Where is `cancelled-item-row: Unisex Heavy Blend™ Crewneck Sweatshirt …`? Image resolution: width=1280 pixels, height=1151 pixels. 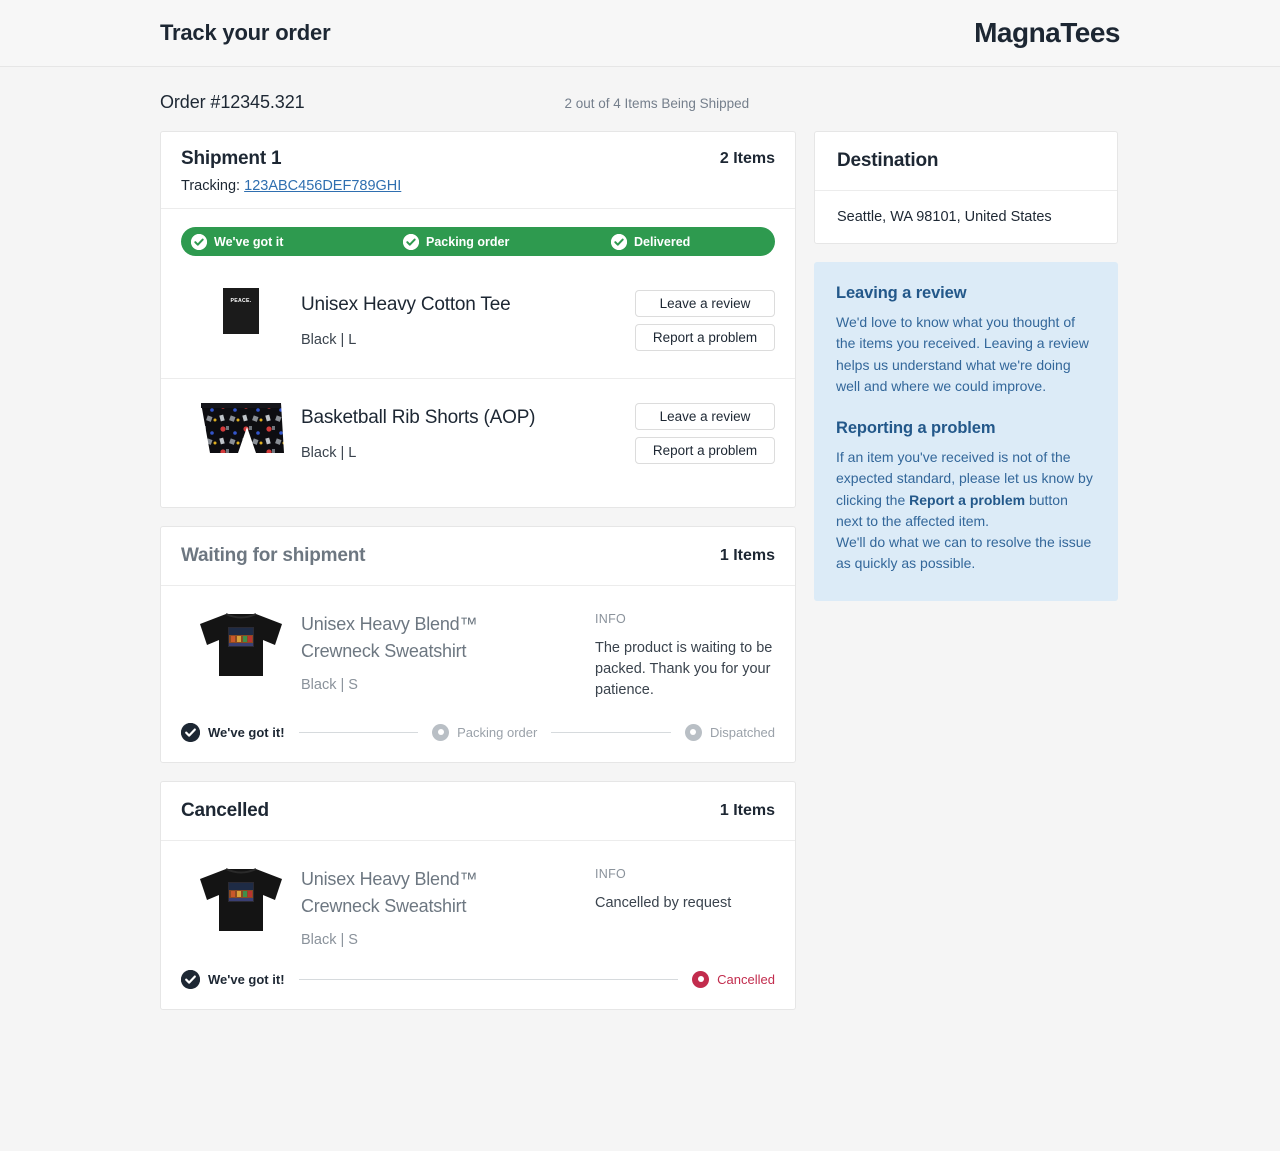
cancelled-item-row: Unisex Heavy Blend™ Crewneck Sweatshirt … is located at coordinates (478, 905).